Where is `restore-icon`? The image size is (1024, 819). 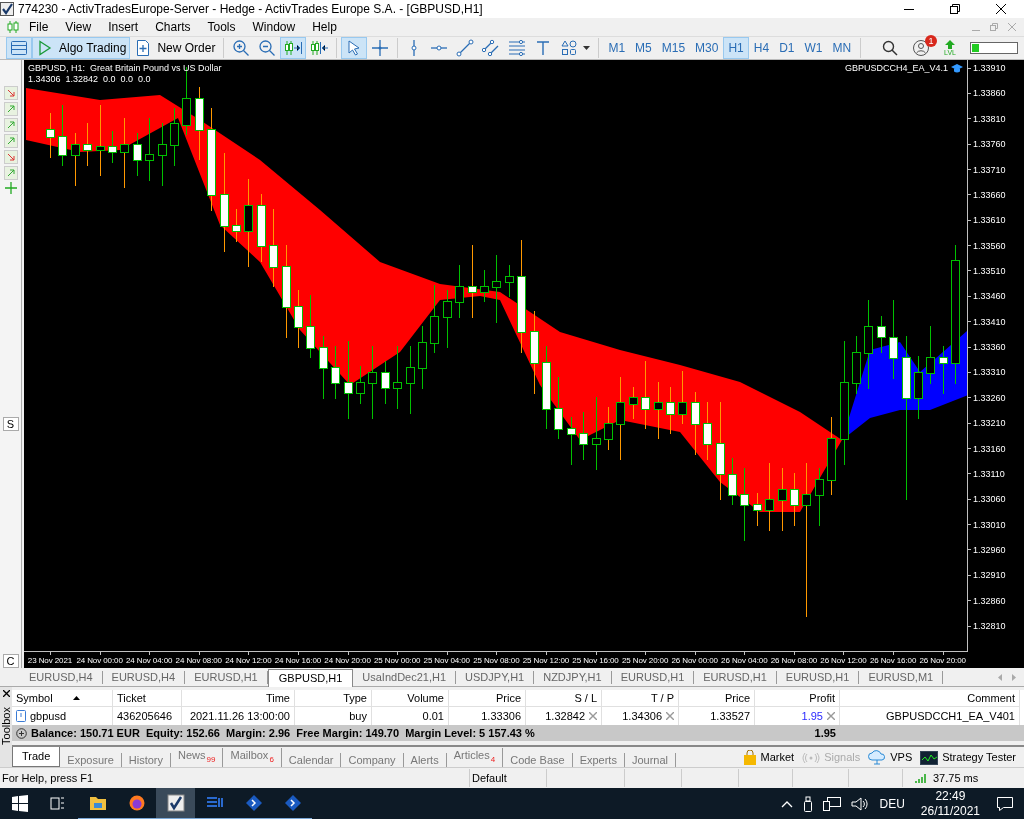 restore-icon is located at coordinates (955, 9).